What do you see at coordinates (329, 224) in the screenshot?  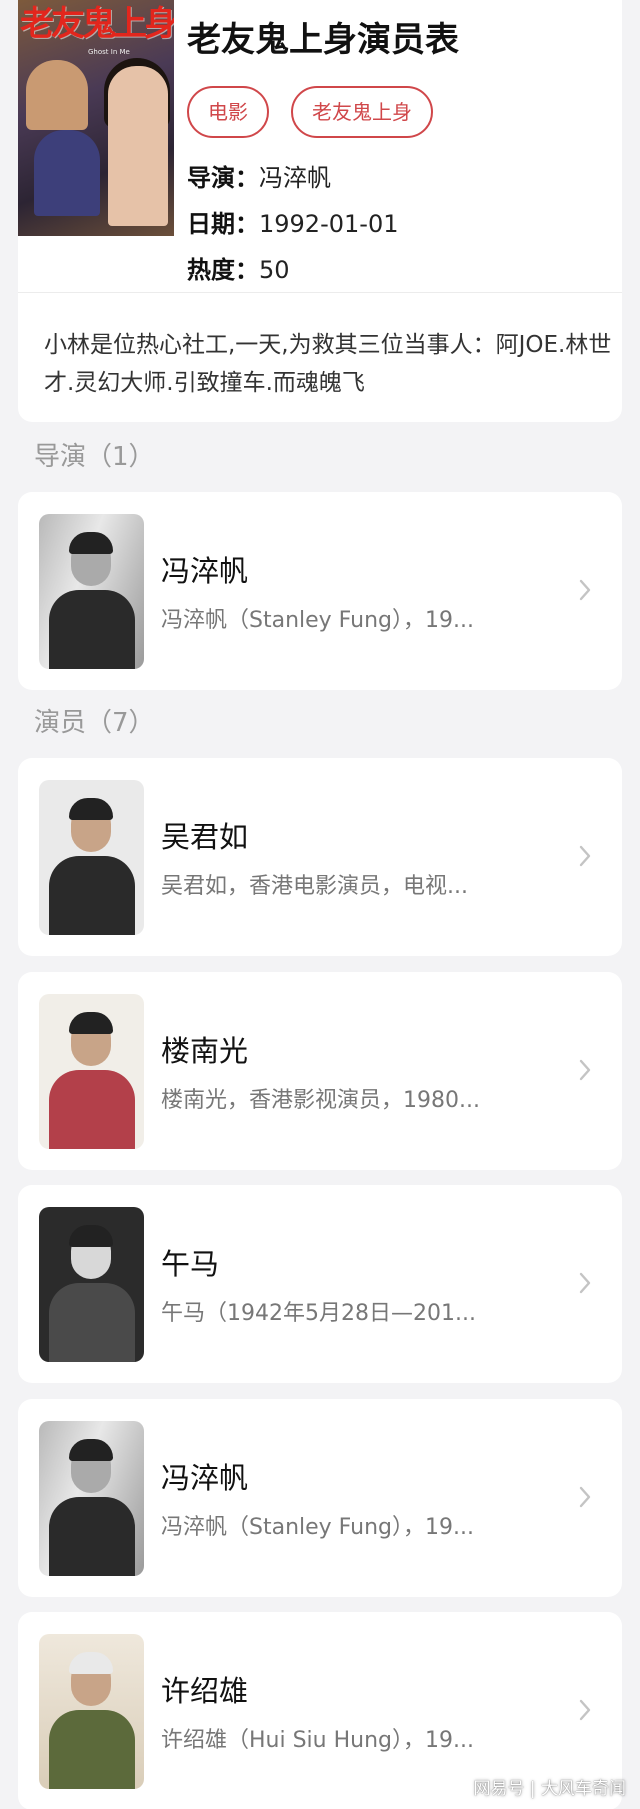 I see `date-value: 1992-01-01` at bounding box center [329, 224].